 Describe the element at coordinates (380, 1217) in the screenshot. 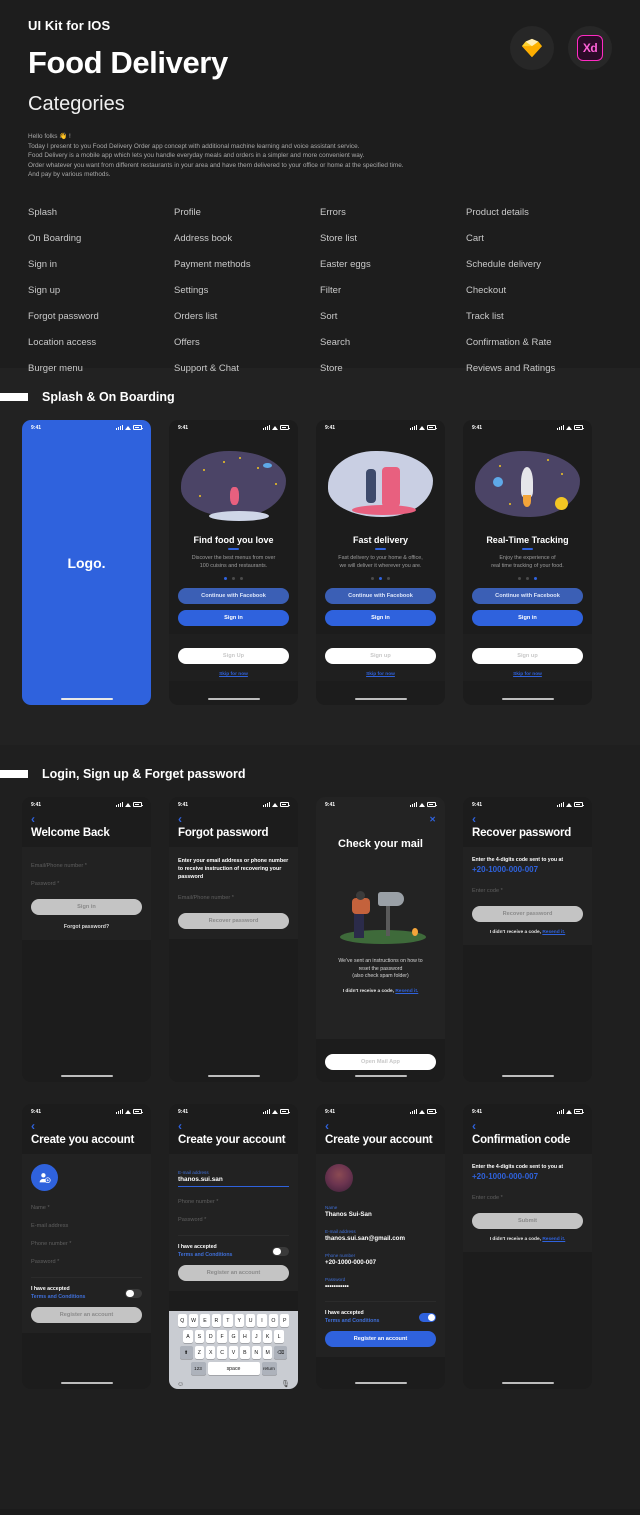

I see `name-value: Thanos Sui-San` at that location.